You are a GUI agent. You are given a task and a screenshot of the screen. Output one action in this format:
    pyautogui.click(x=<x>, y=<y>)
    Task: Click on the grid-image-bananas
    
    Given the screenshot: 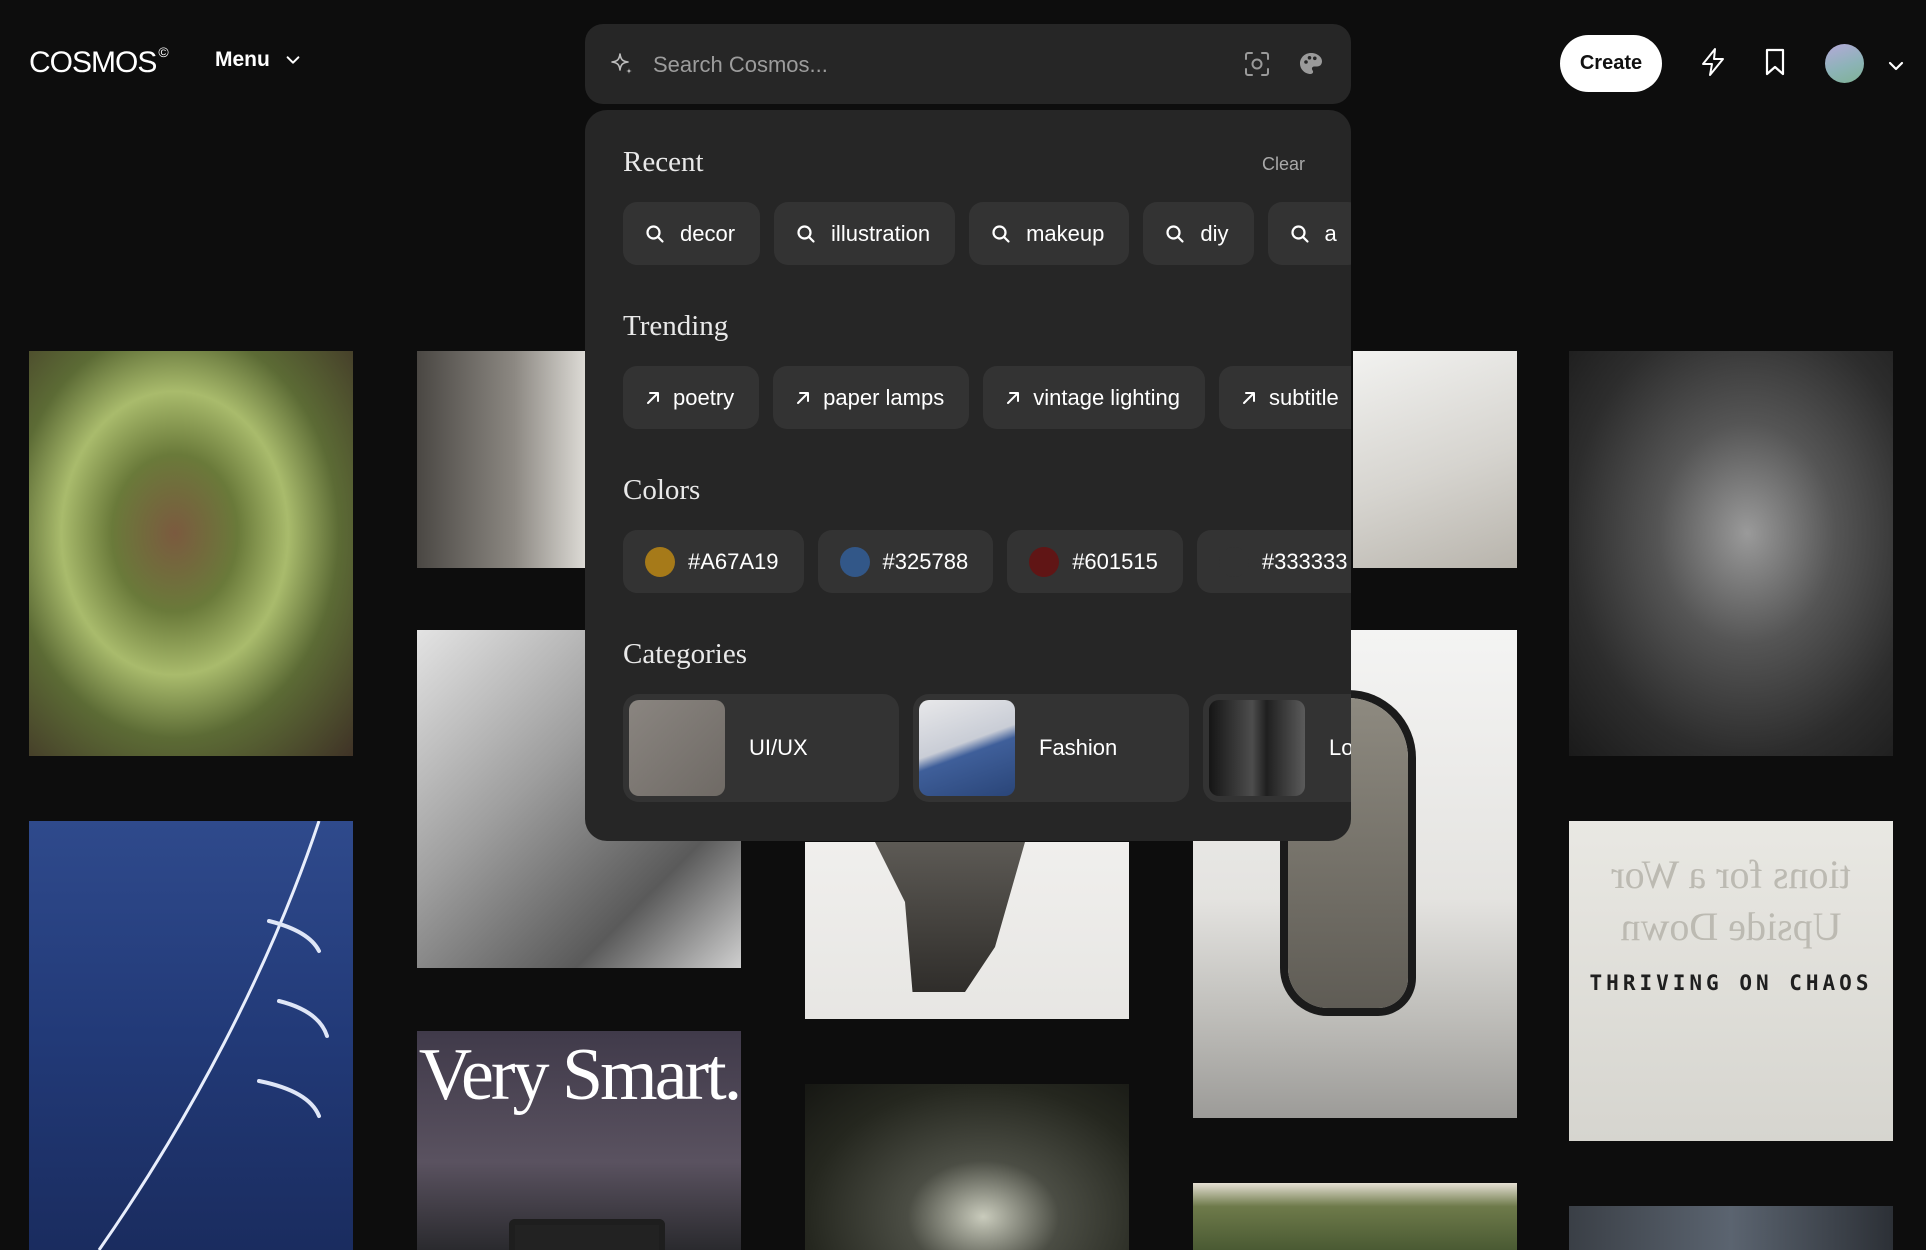 What is the action you would take?
    pyautogui.click(x=191, y=553)
    